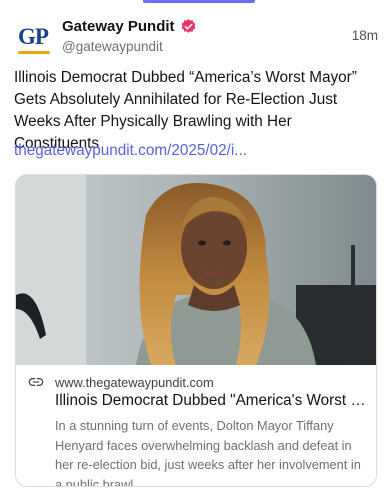 Image resolution: width=392 pixels, height=500 pixels. I want to click on post-timestamp: 18m, so click(365, 35).